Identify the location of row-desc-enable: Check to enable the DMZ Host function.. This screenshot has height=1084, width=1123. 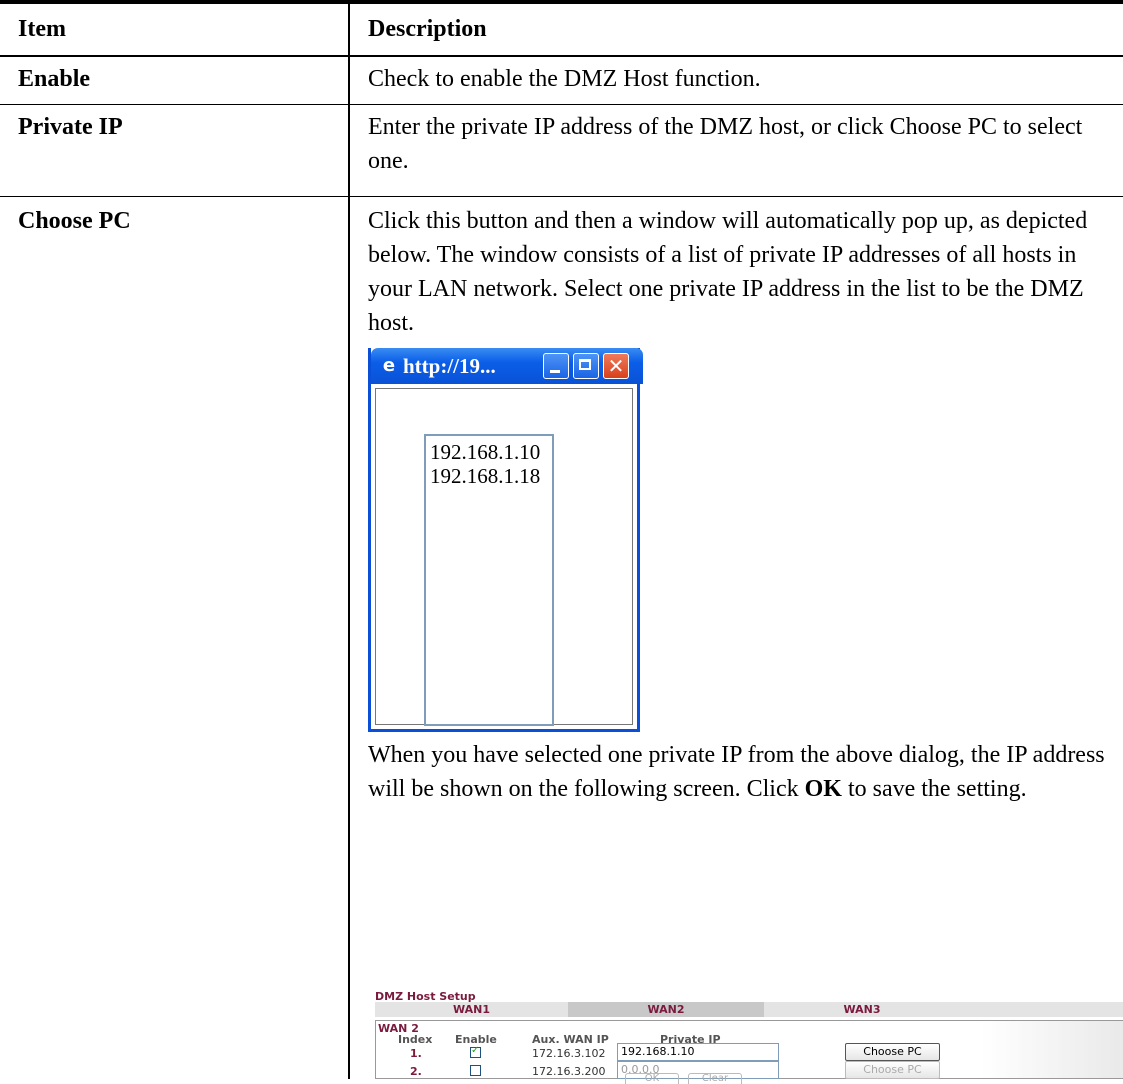
(564, 79).